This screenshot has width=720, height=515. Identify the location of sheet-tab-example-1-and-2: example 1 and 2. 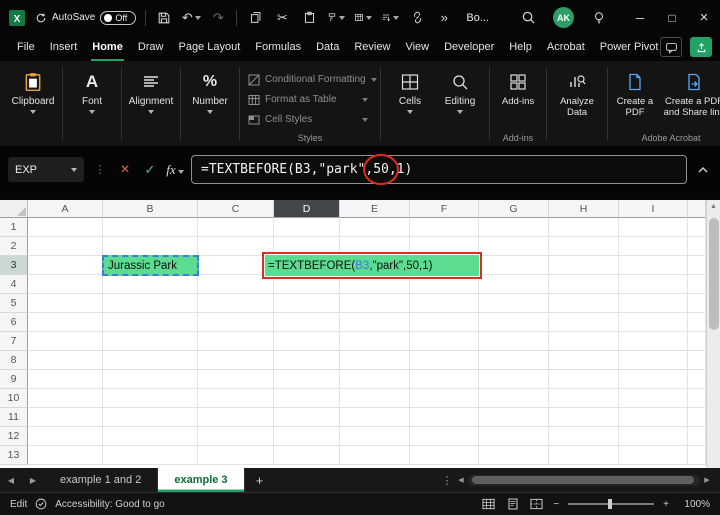
(101, 480).